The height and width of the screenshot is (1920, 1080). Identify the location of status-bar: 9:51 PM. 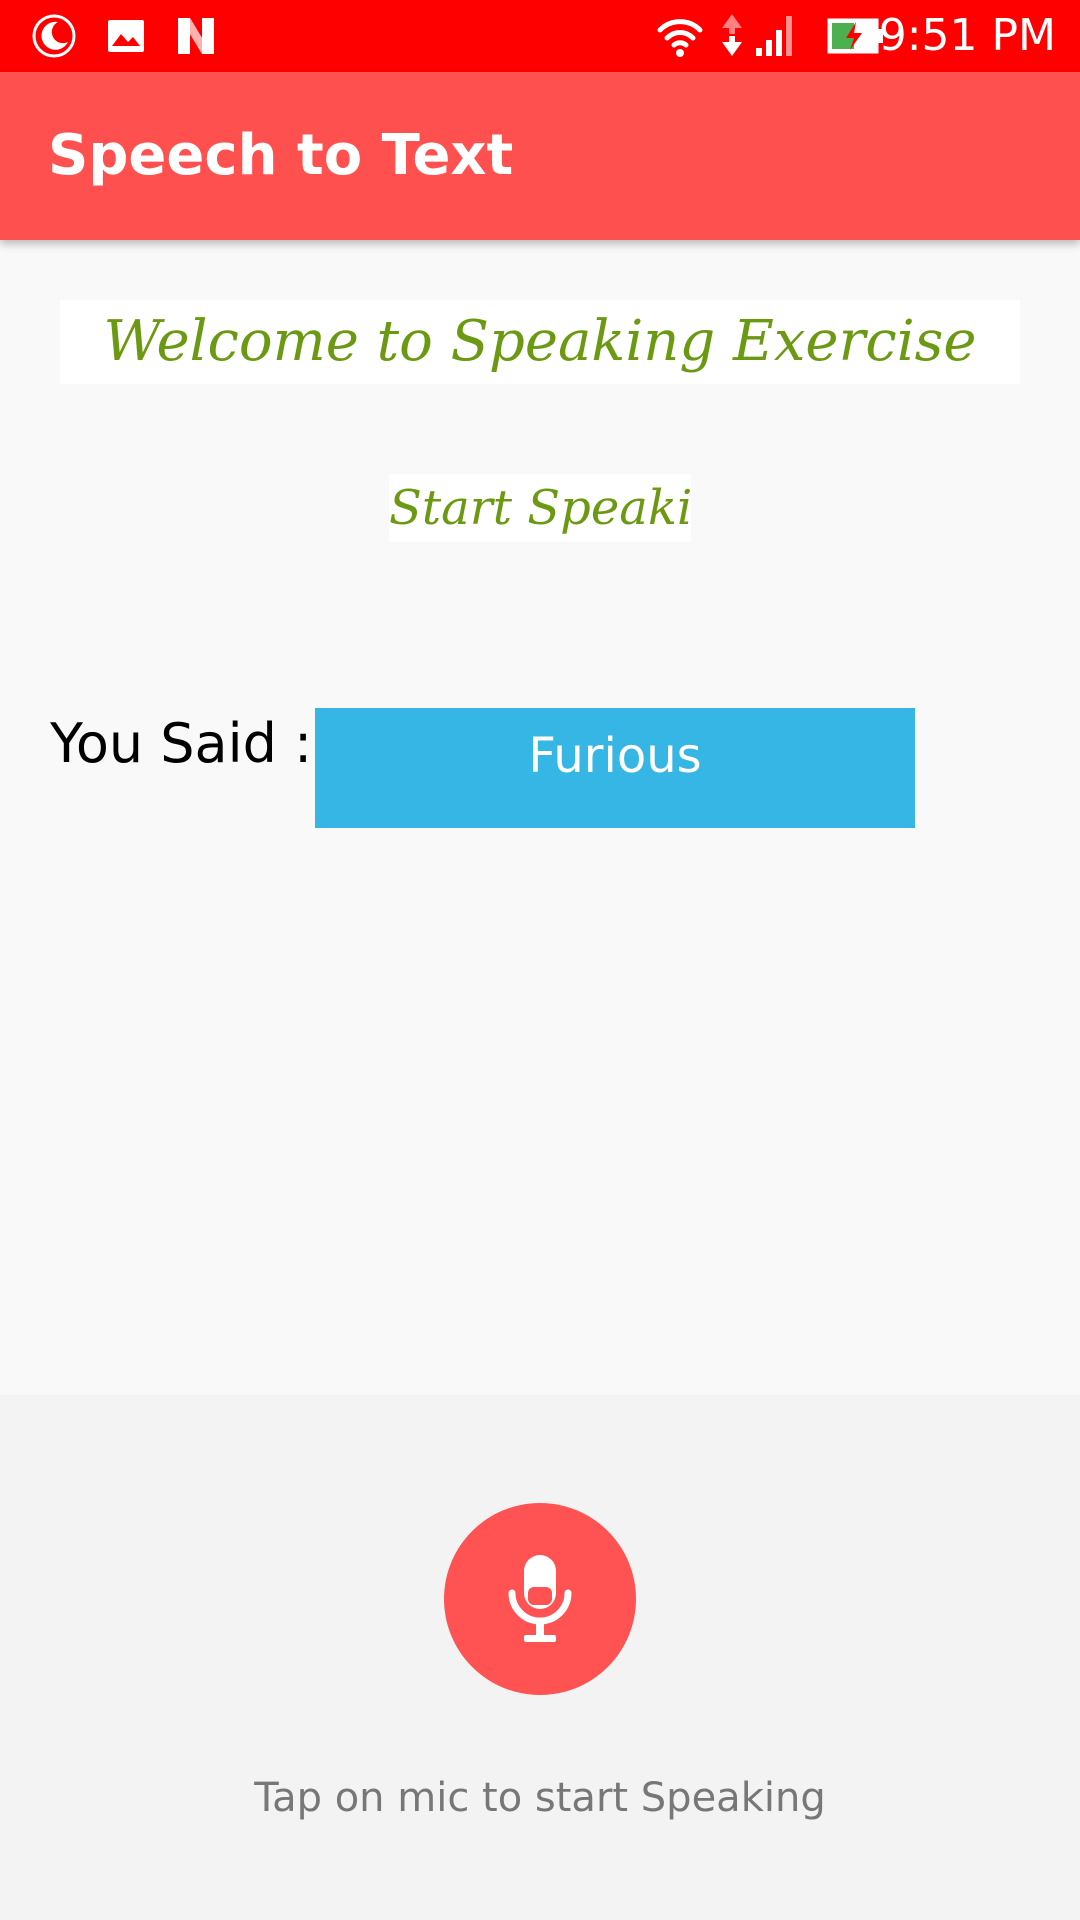
(540, 36).